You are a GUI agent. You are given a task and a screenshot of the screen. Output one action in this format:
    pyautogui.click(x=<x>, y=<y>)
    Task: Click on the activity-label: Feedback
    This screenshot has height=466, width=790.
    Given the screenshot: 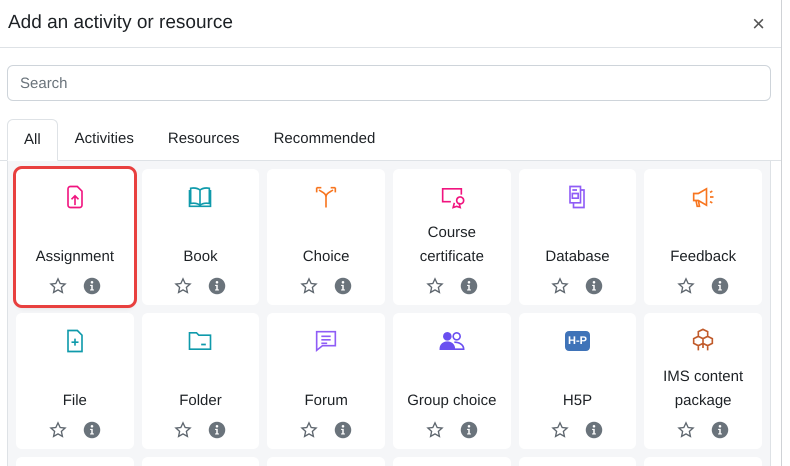 What is the action you would take?
    pyautogui.click(x=703, y=257)
    